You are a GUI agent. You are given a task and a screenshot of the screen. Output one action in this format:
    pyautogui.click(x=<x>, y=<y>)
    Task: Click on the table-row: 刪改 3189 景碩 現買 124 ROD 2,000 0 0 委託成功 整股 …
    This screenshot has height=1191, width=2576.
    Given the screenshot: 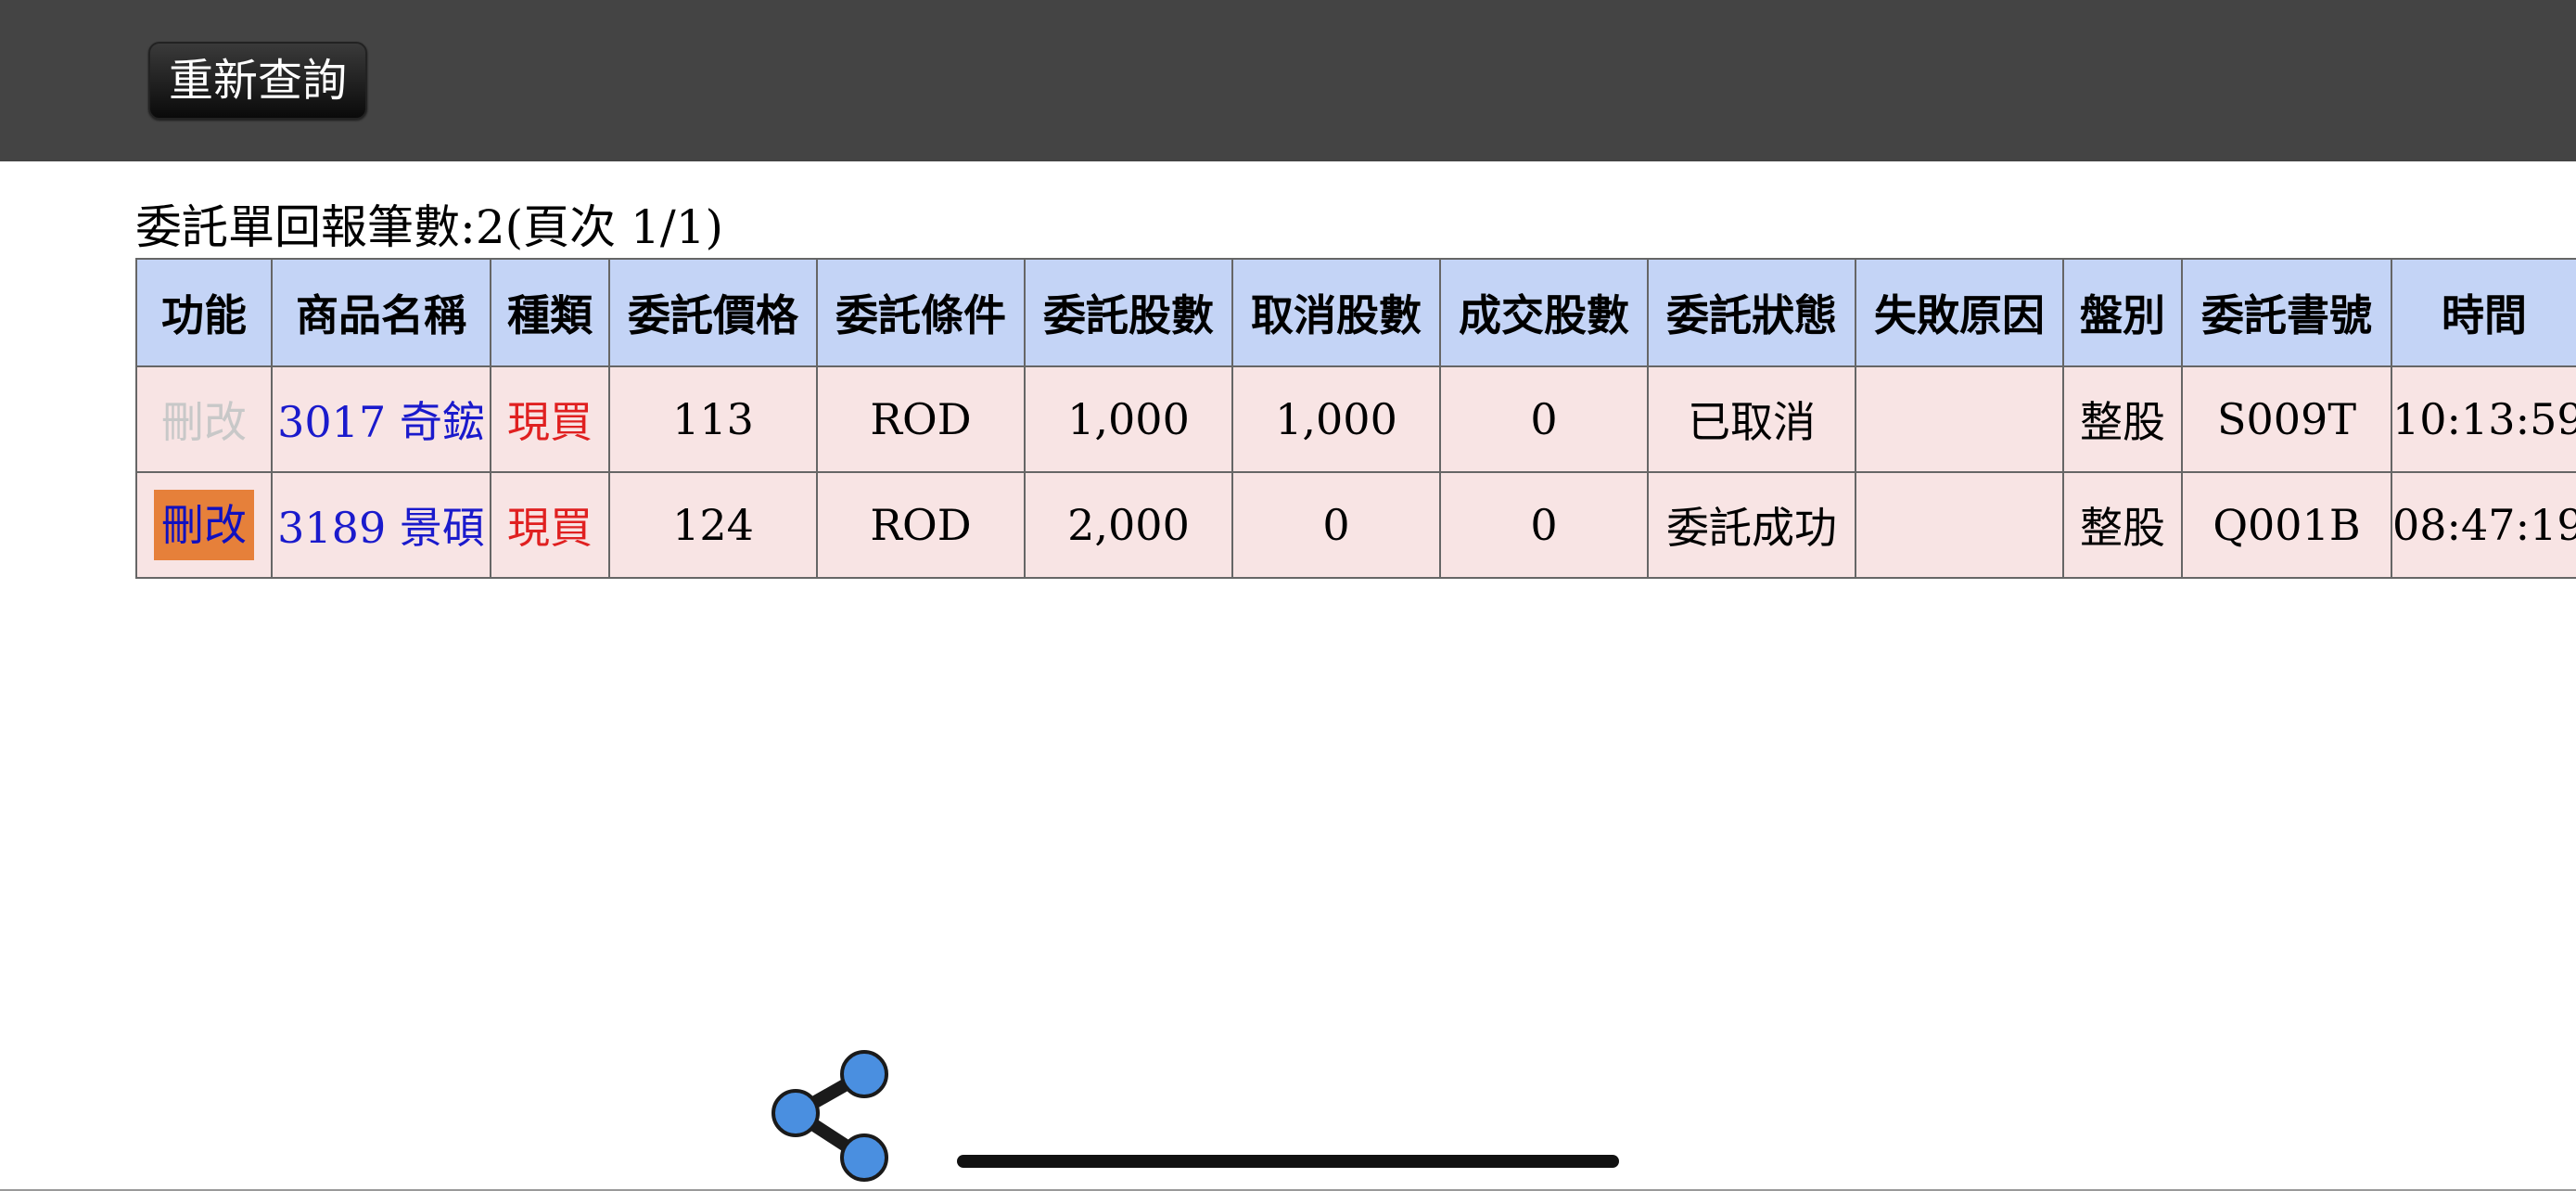 What is the action you would take?
    pyautogui.click(x=1356, y=525)
    